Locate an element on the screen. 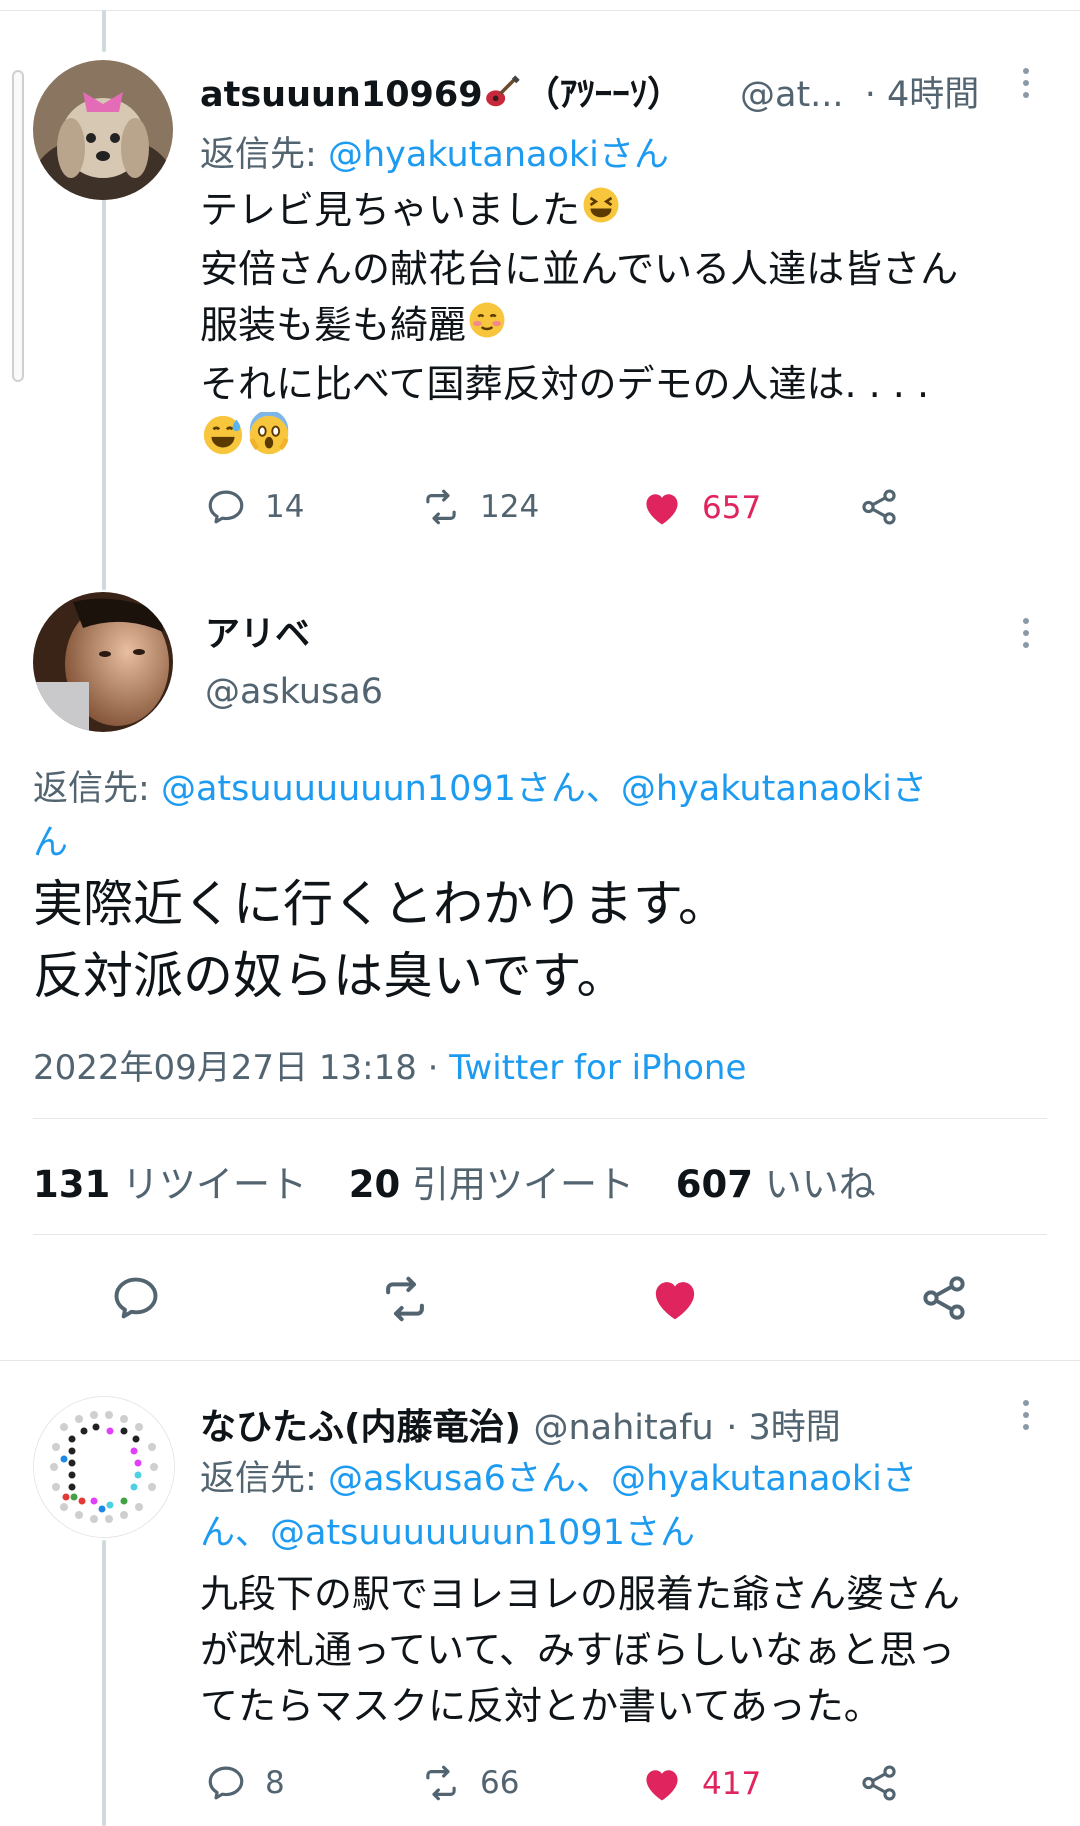 Image resolution: width=1080 pixels, height=1826 pixels. main-share-button is located at coordinates (944, 1298).